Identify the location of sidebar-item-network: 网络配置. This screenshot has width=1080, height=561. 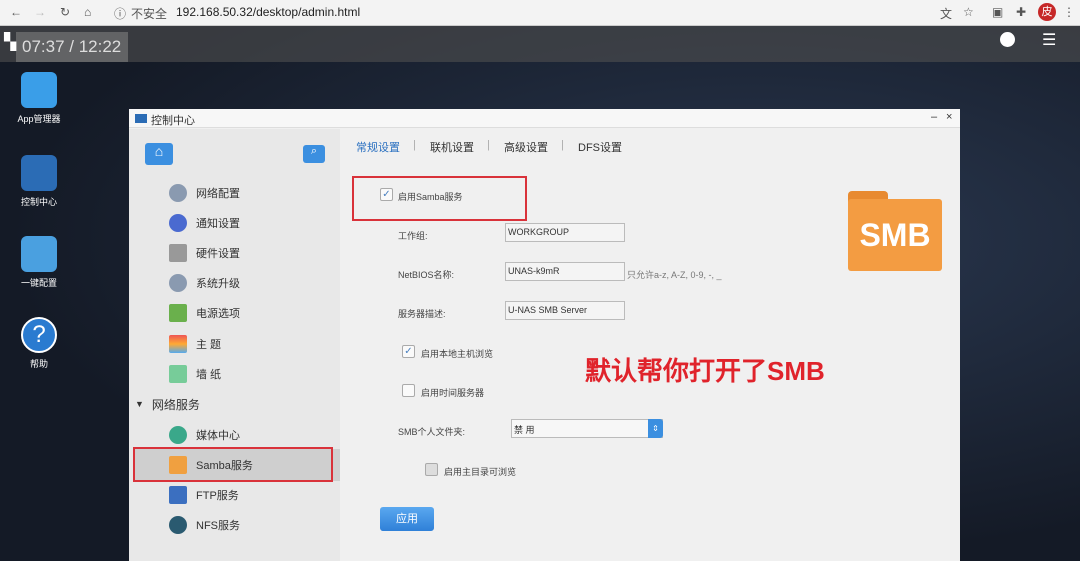
(204, 193).